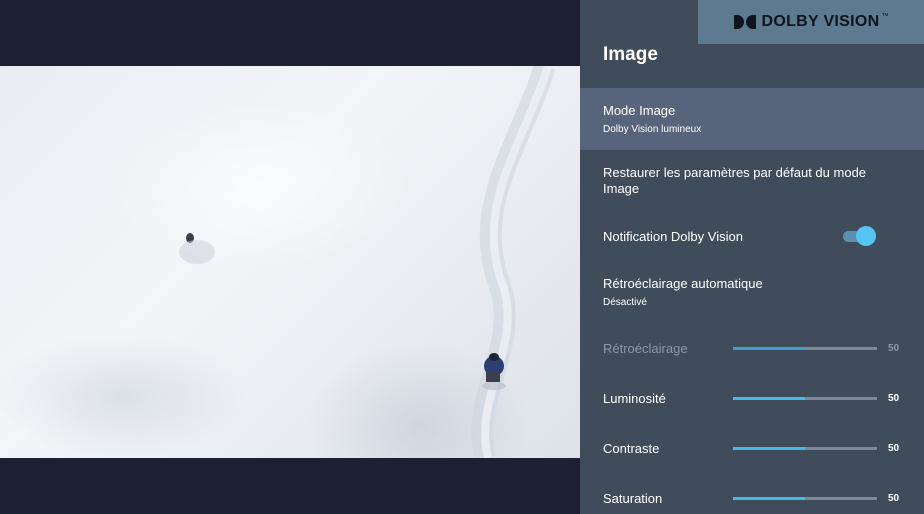 Image resolution: width=924 pixels, height=514 pixels. Describe the element at coordinates (769, 348) in the screenshot. I see `backlight-slider-fill` at that location.